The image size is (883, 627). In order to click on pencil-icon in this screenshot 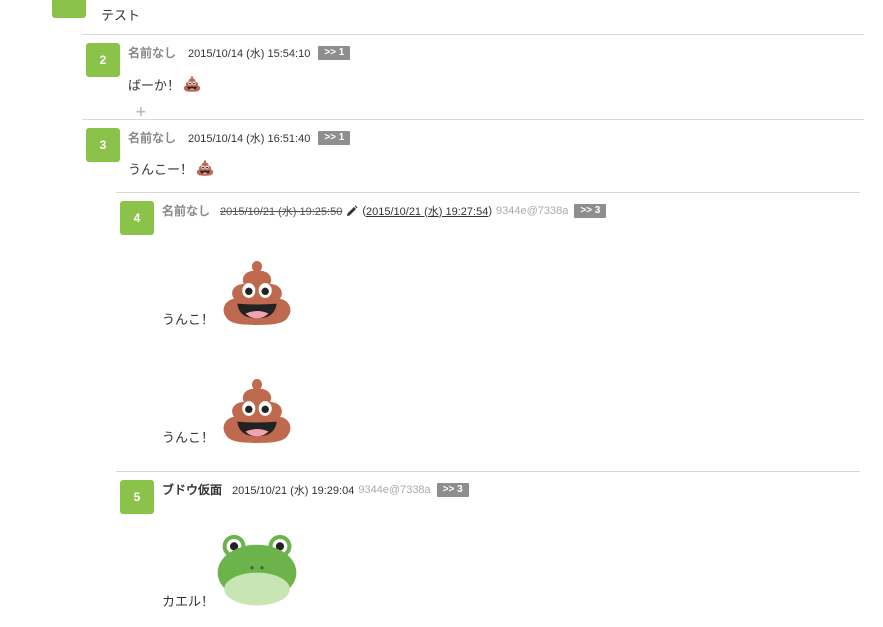, I will do `click(352, 210)`.